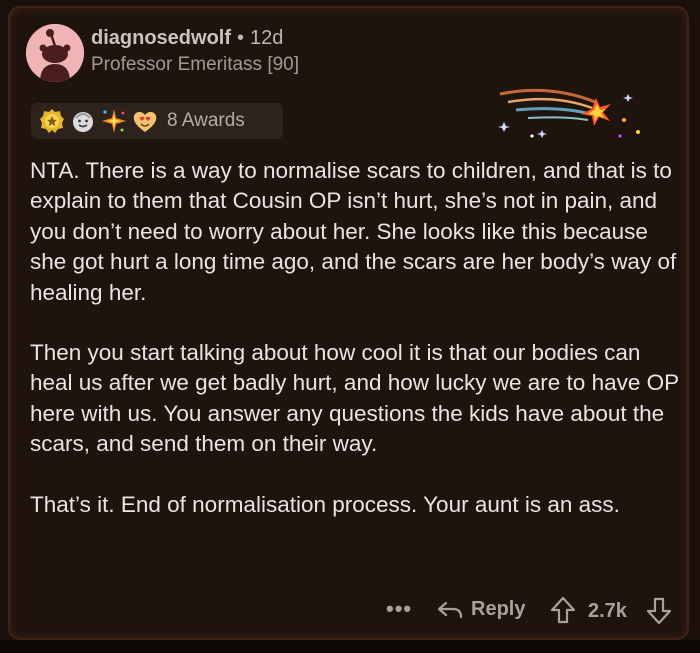 The image size is (700, 653). I want to click on comment-age: 12d, so click(267, 38).